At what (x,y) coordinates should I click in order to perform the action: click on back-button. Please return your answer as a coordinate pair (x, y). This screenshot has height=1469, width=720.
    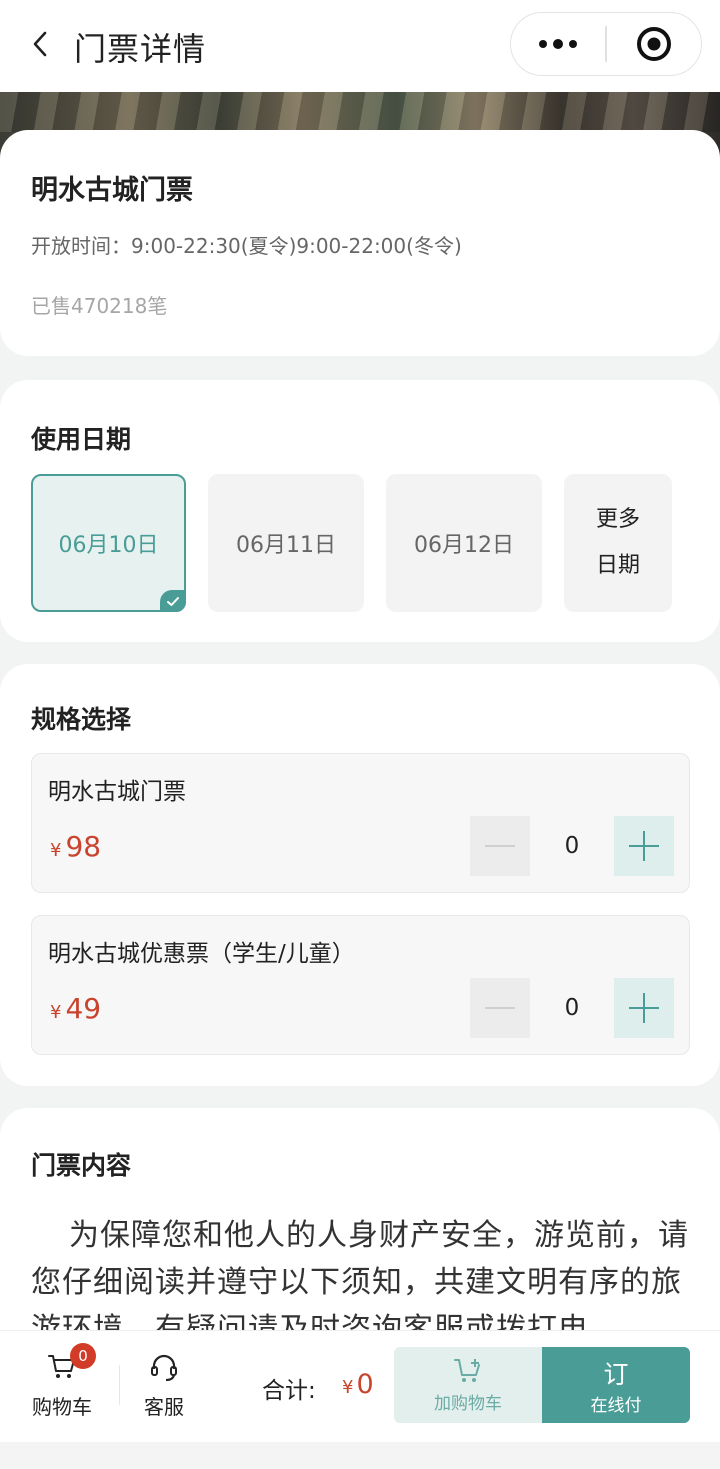
    Looking at the image, I should click on (40, 44).